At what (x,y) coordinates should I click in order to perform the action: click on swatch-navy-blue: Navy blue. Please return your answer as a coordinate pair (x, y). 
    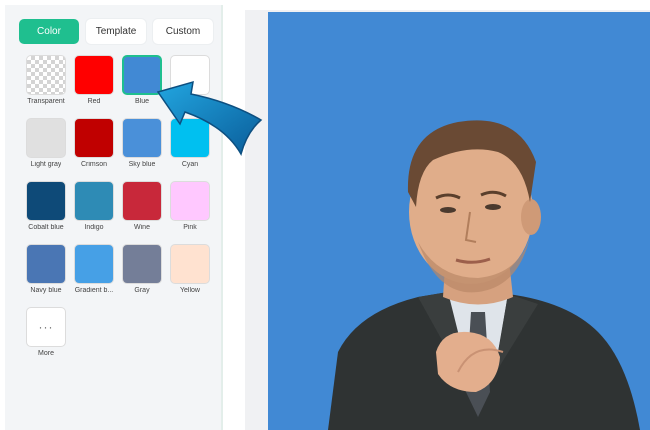
    Looking at the image, I should click on (46, 273).